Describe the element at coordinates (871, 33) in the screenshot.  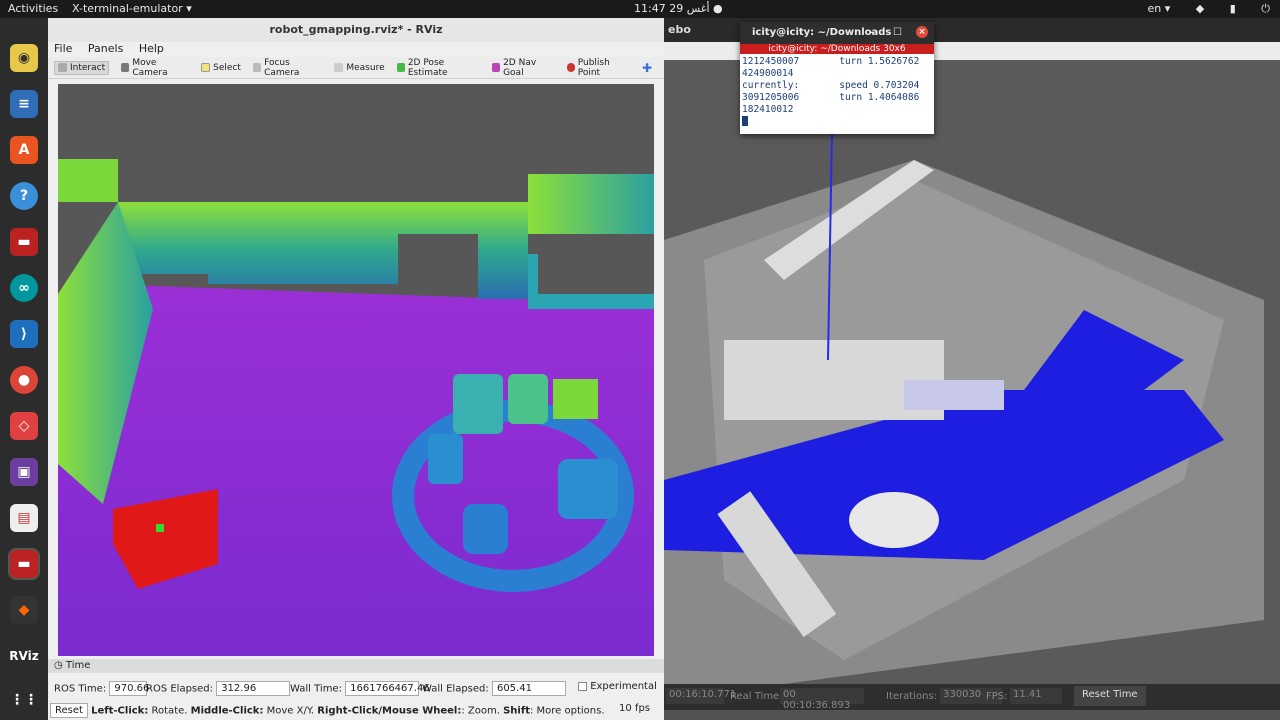
I see `minimize-icon: –` at that location.